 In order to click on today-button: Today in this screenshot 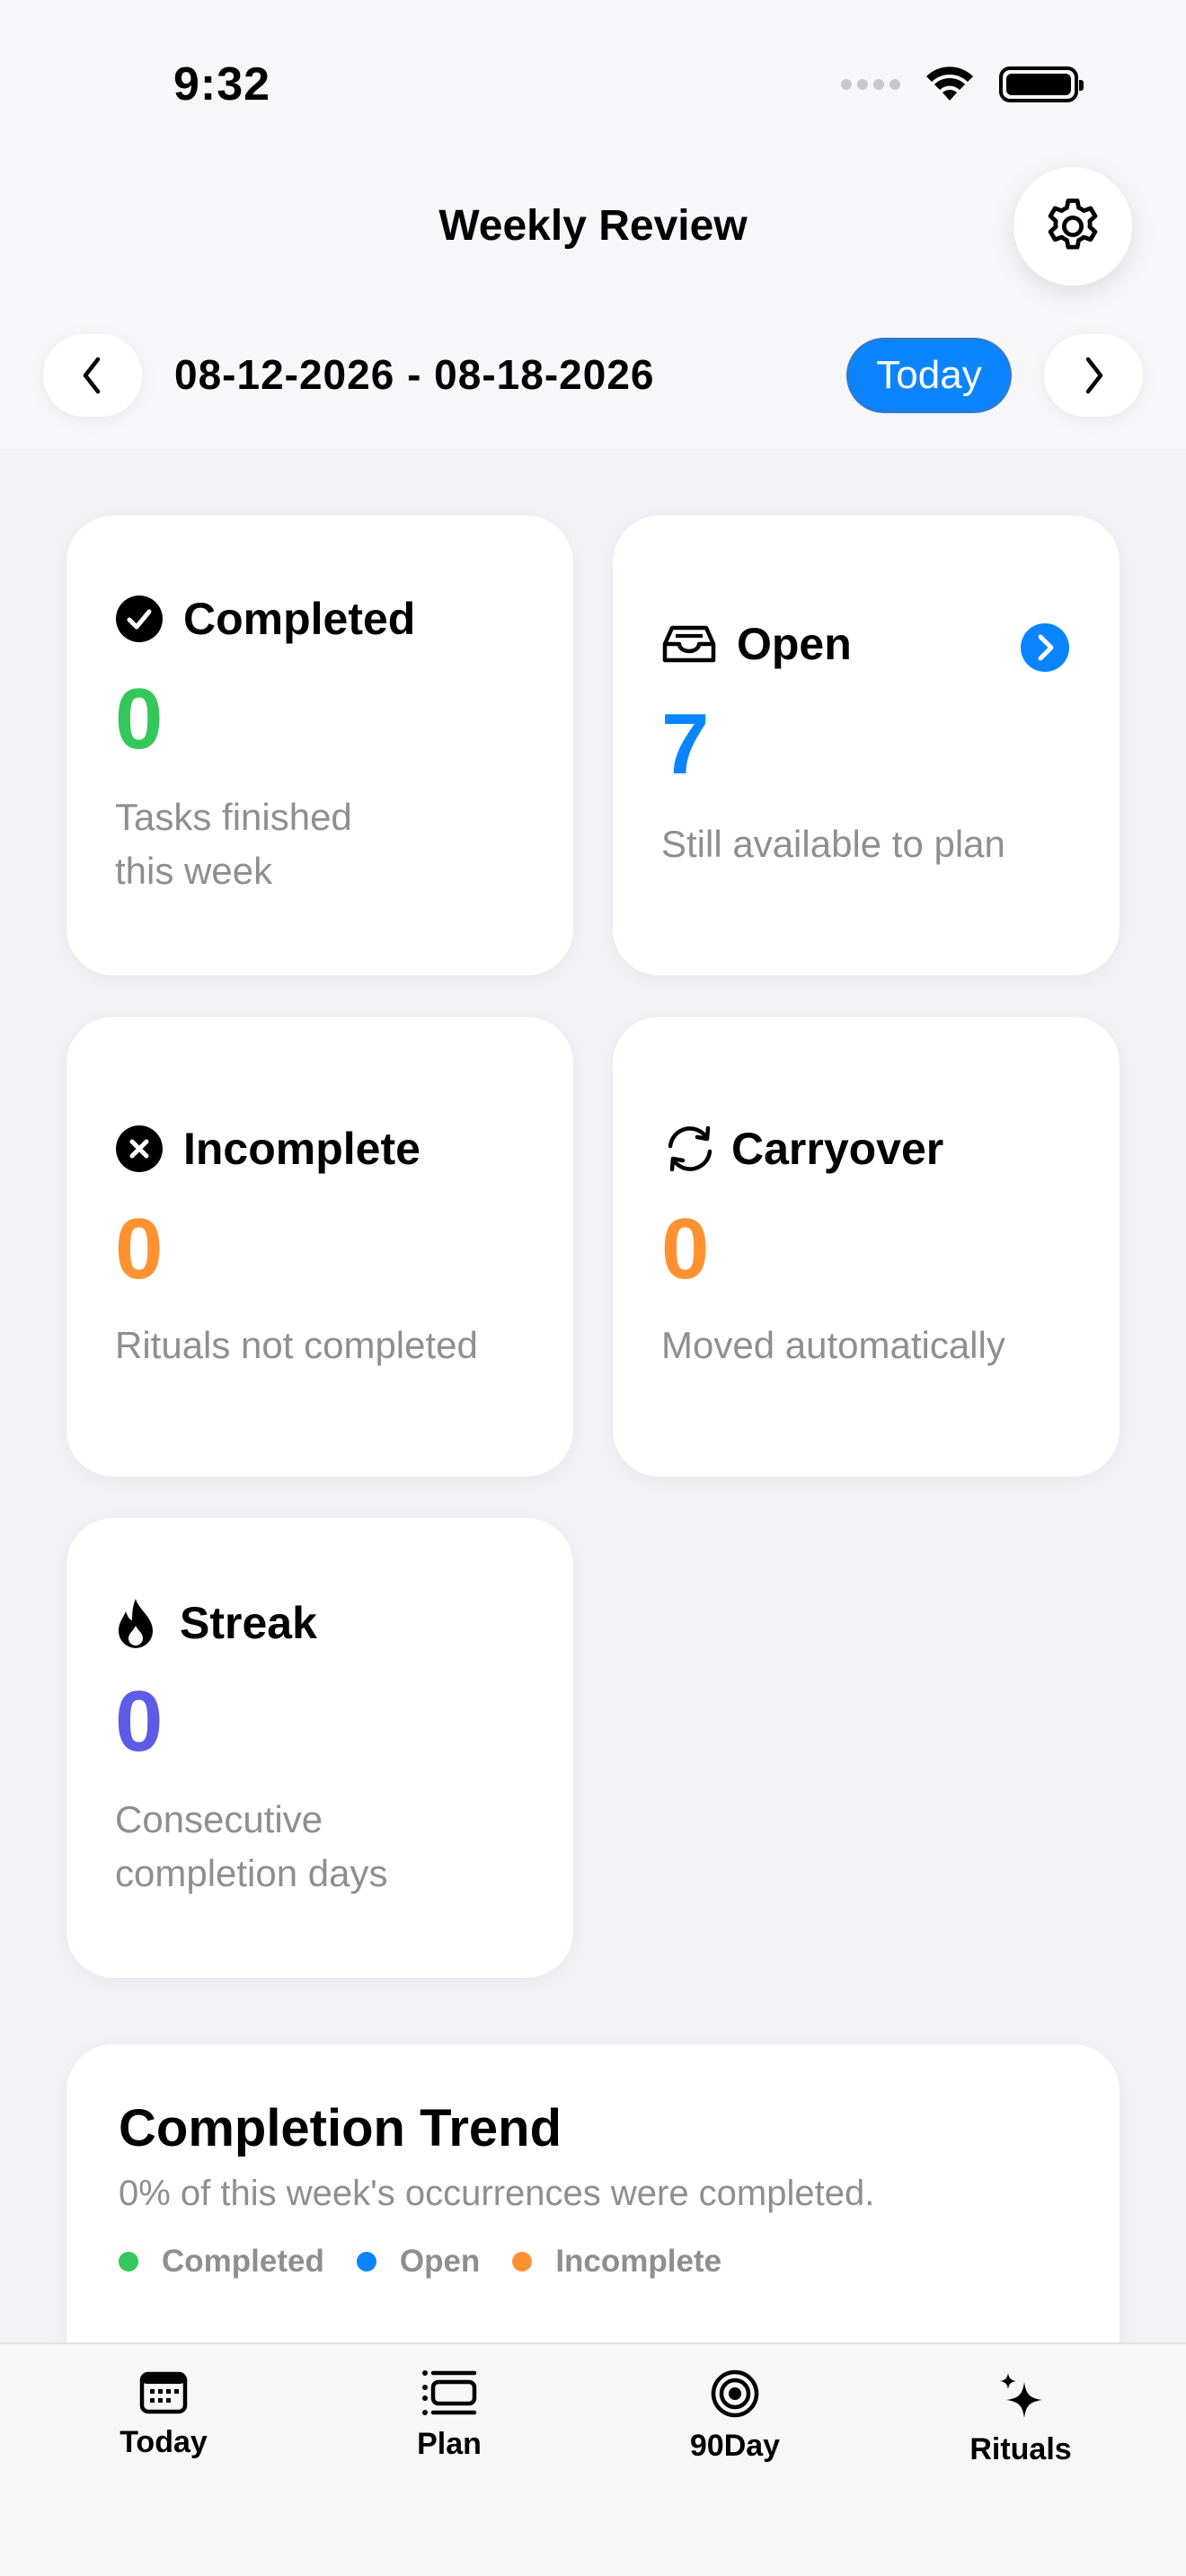, I will do `click(929, 375)`.